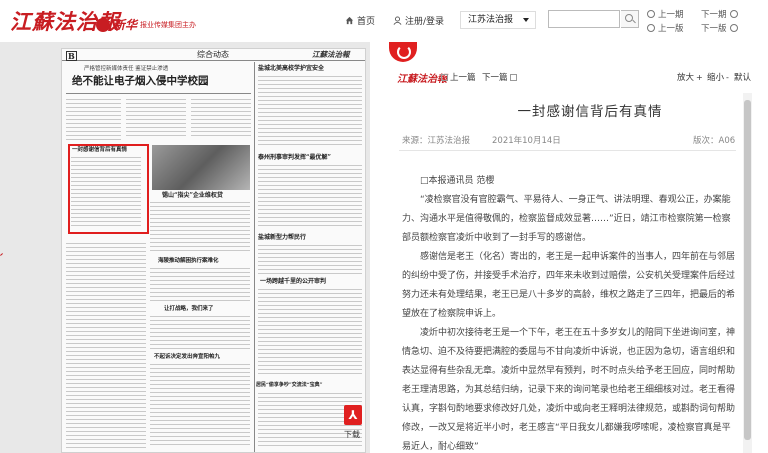  Describe the element at coordinates (733, 28) in the screenshot. I see `next-page-icon` at that location.